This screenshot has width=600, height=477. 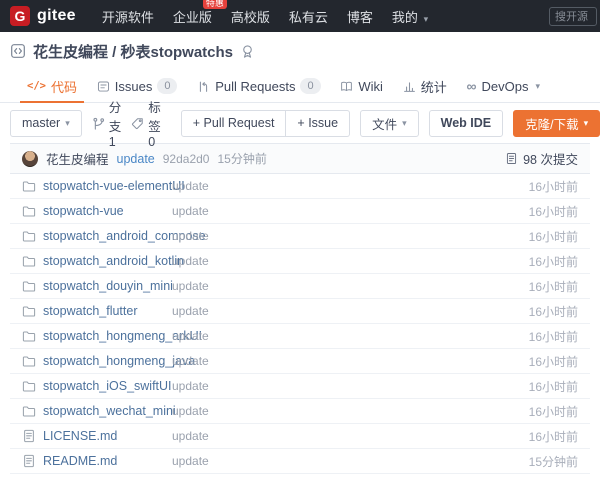 I want to click on branch-selector-label: master, so click(x=41, y=123).